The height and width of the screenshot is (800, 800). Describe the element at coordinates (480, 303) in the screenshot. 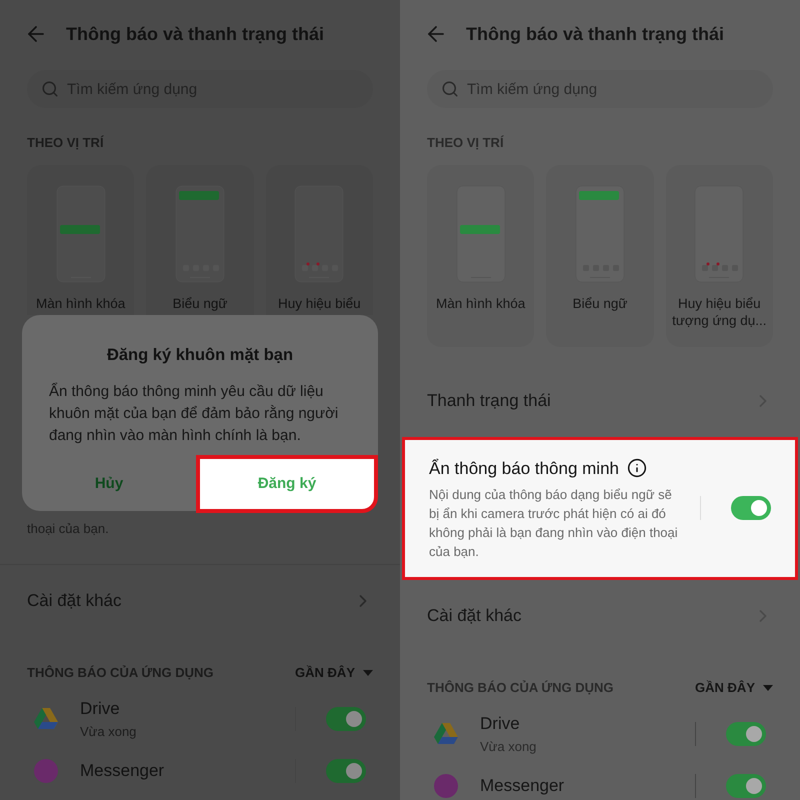

I see `style-option-label: Màn hình khóa` at that location.